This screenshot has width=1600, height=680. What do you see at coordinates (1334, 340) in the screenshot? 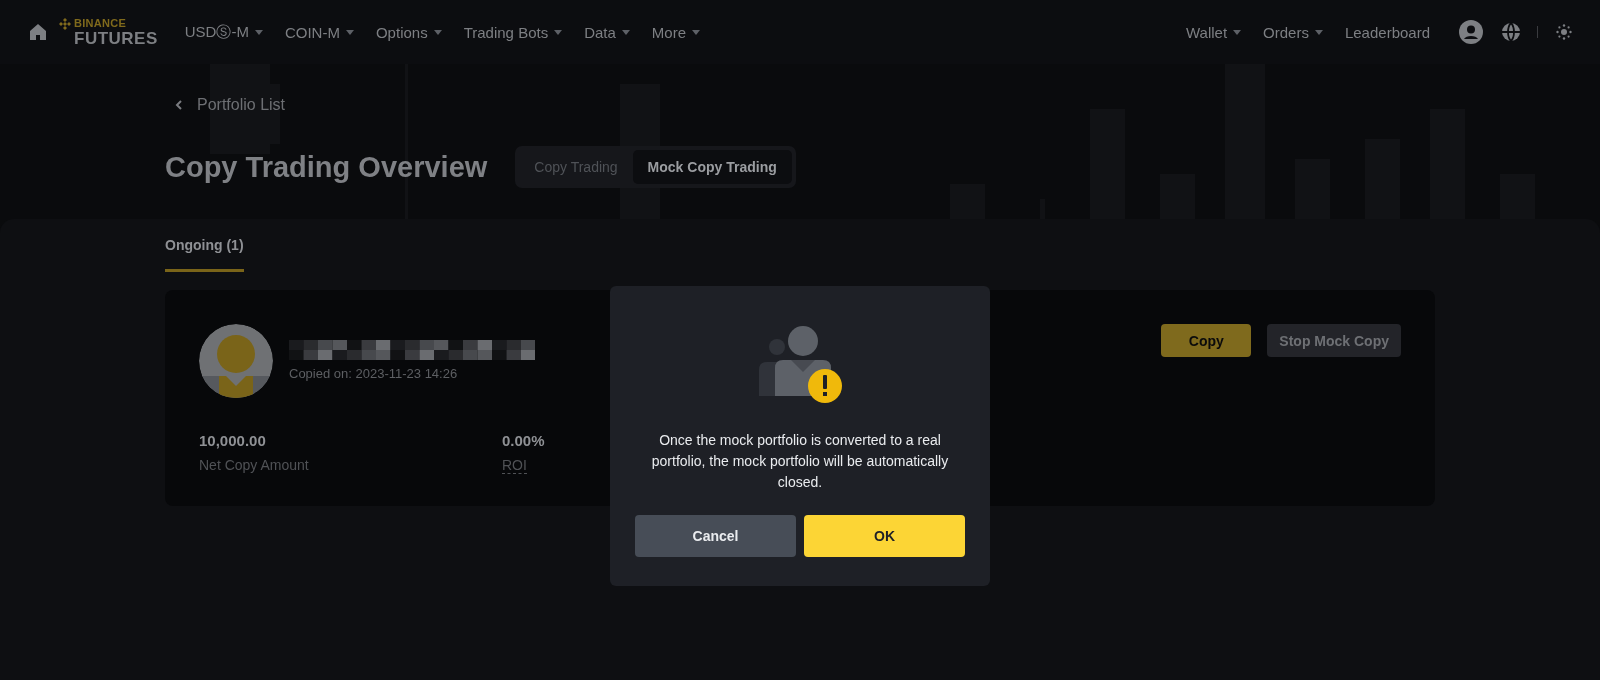
I see `stop-button: Stop Mock Copy` at bounding box center [1334, 340].